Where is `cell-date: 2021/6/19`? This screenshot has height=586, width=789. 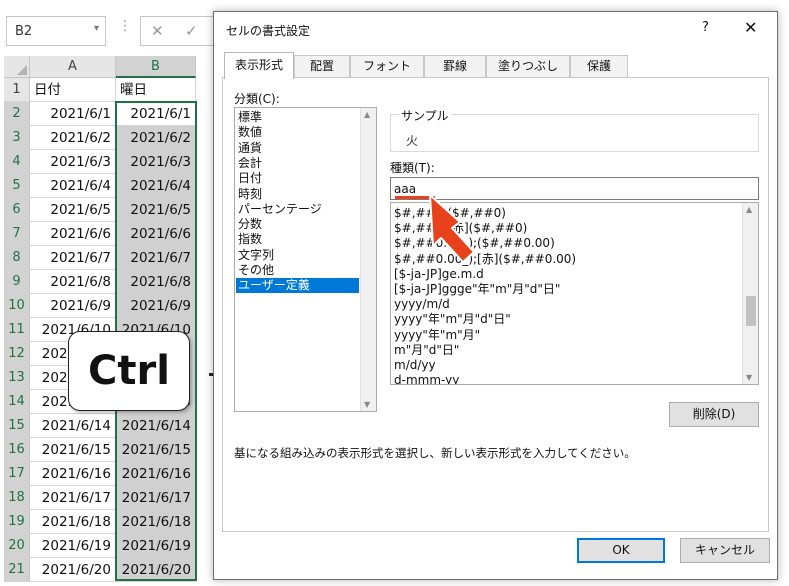 cell-date: 2021/6/19 is located at coordinates (73, 546).